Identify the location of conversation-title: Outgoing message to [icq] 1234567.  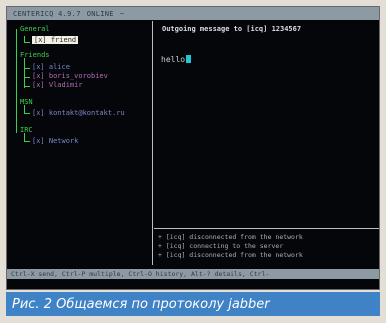
(232, 29).